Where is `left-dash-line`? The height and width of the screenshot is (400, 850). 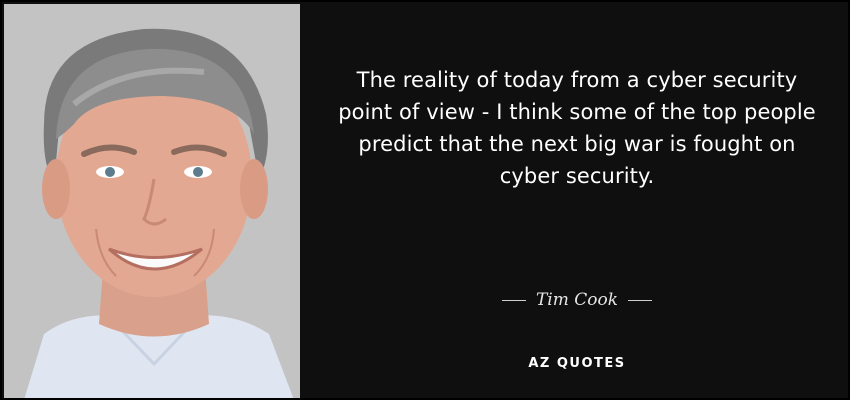 left-dash-line is located at coordinates (513, 300).